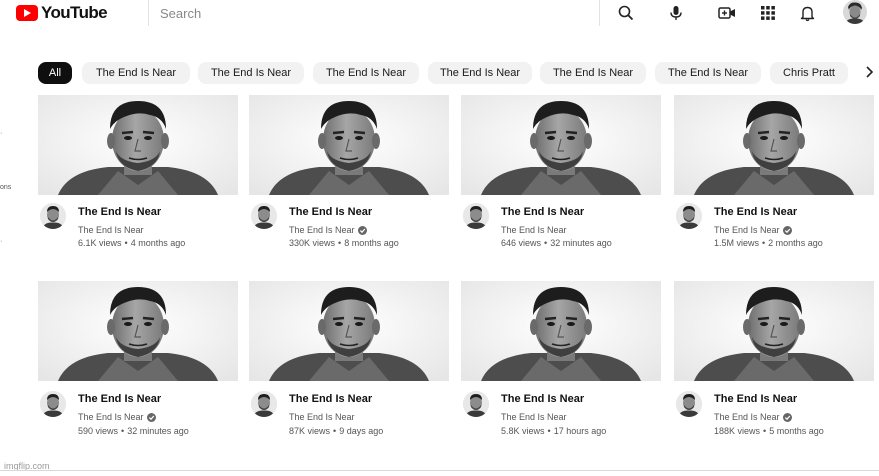 This screenshot has height=476, width=879. I want to click on account-avatar-image, so click(855, 12).